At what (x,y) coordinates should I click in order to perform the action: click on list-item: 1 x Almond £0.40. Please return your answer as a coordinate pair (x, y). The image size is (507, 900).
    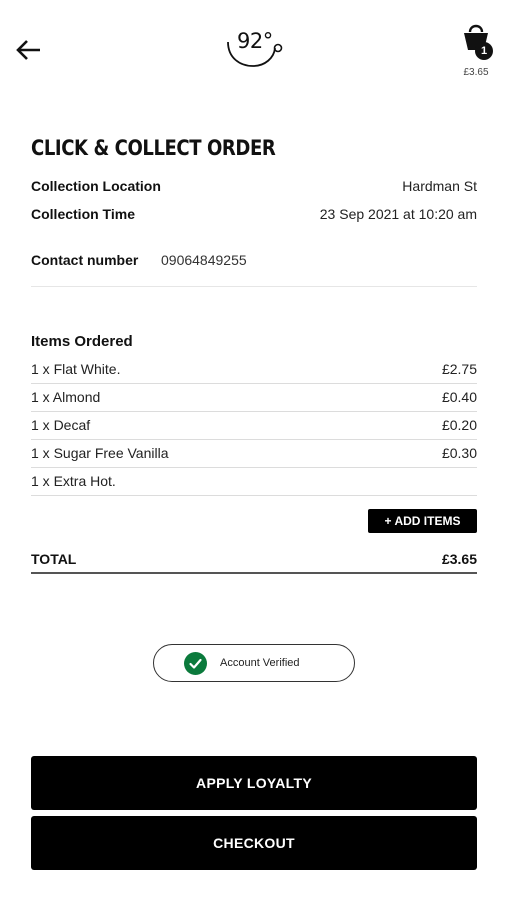
    Looking at the image, I should click on (254, 398).